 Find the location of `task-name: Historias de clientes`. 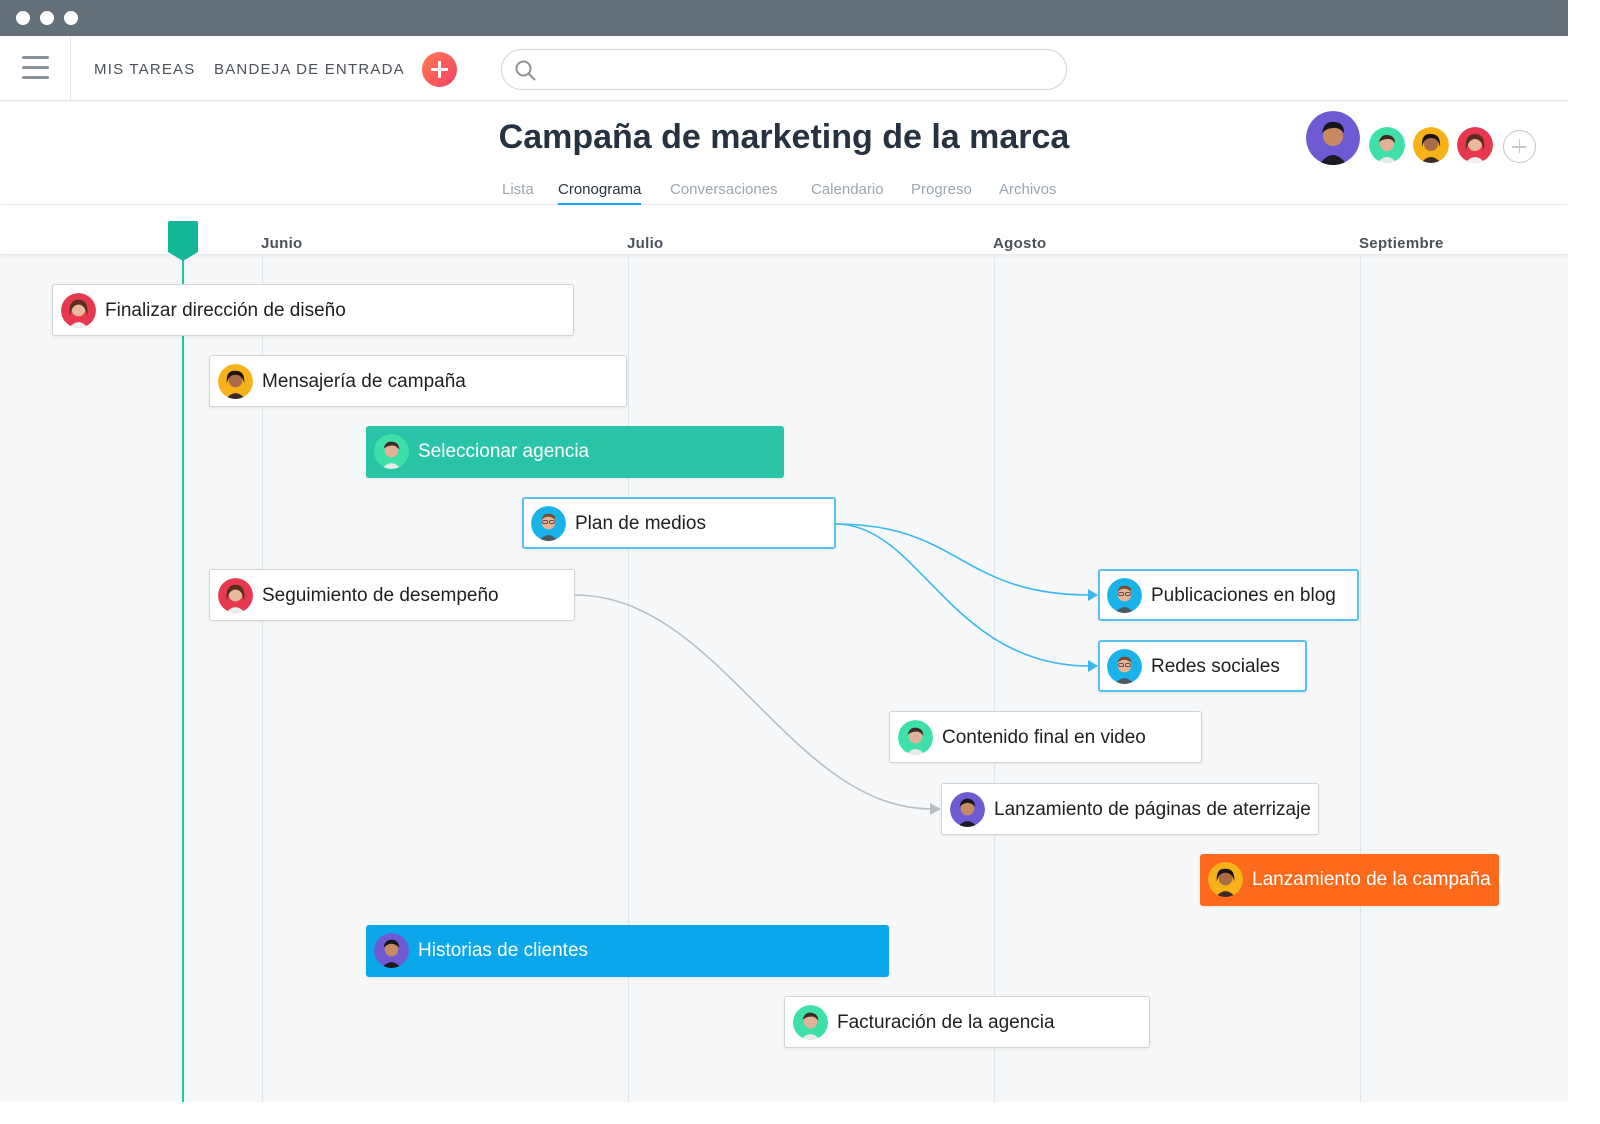

task-name: Historias de clientes is located at coordinates (503, 950).